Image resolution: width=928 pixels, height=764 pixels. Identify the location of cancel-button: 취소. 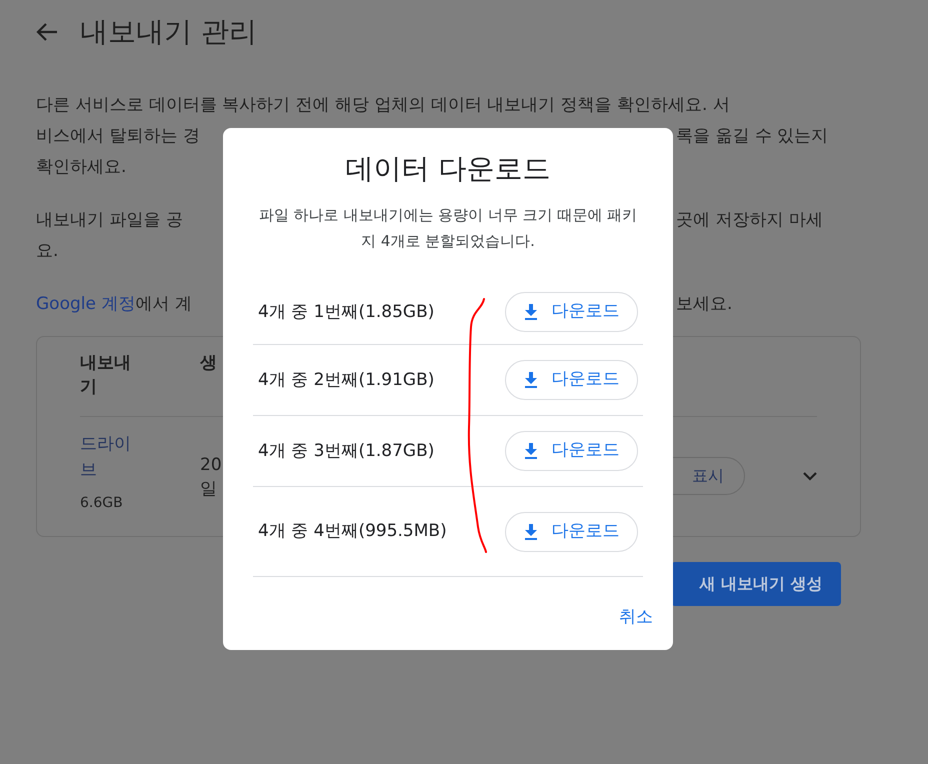
(636, 617).